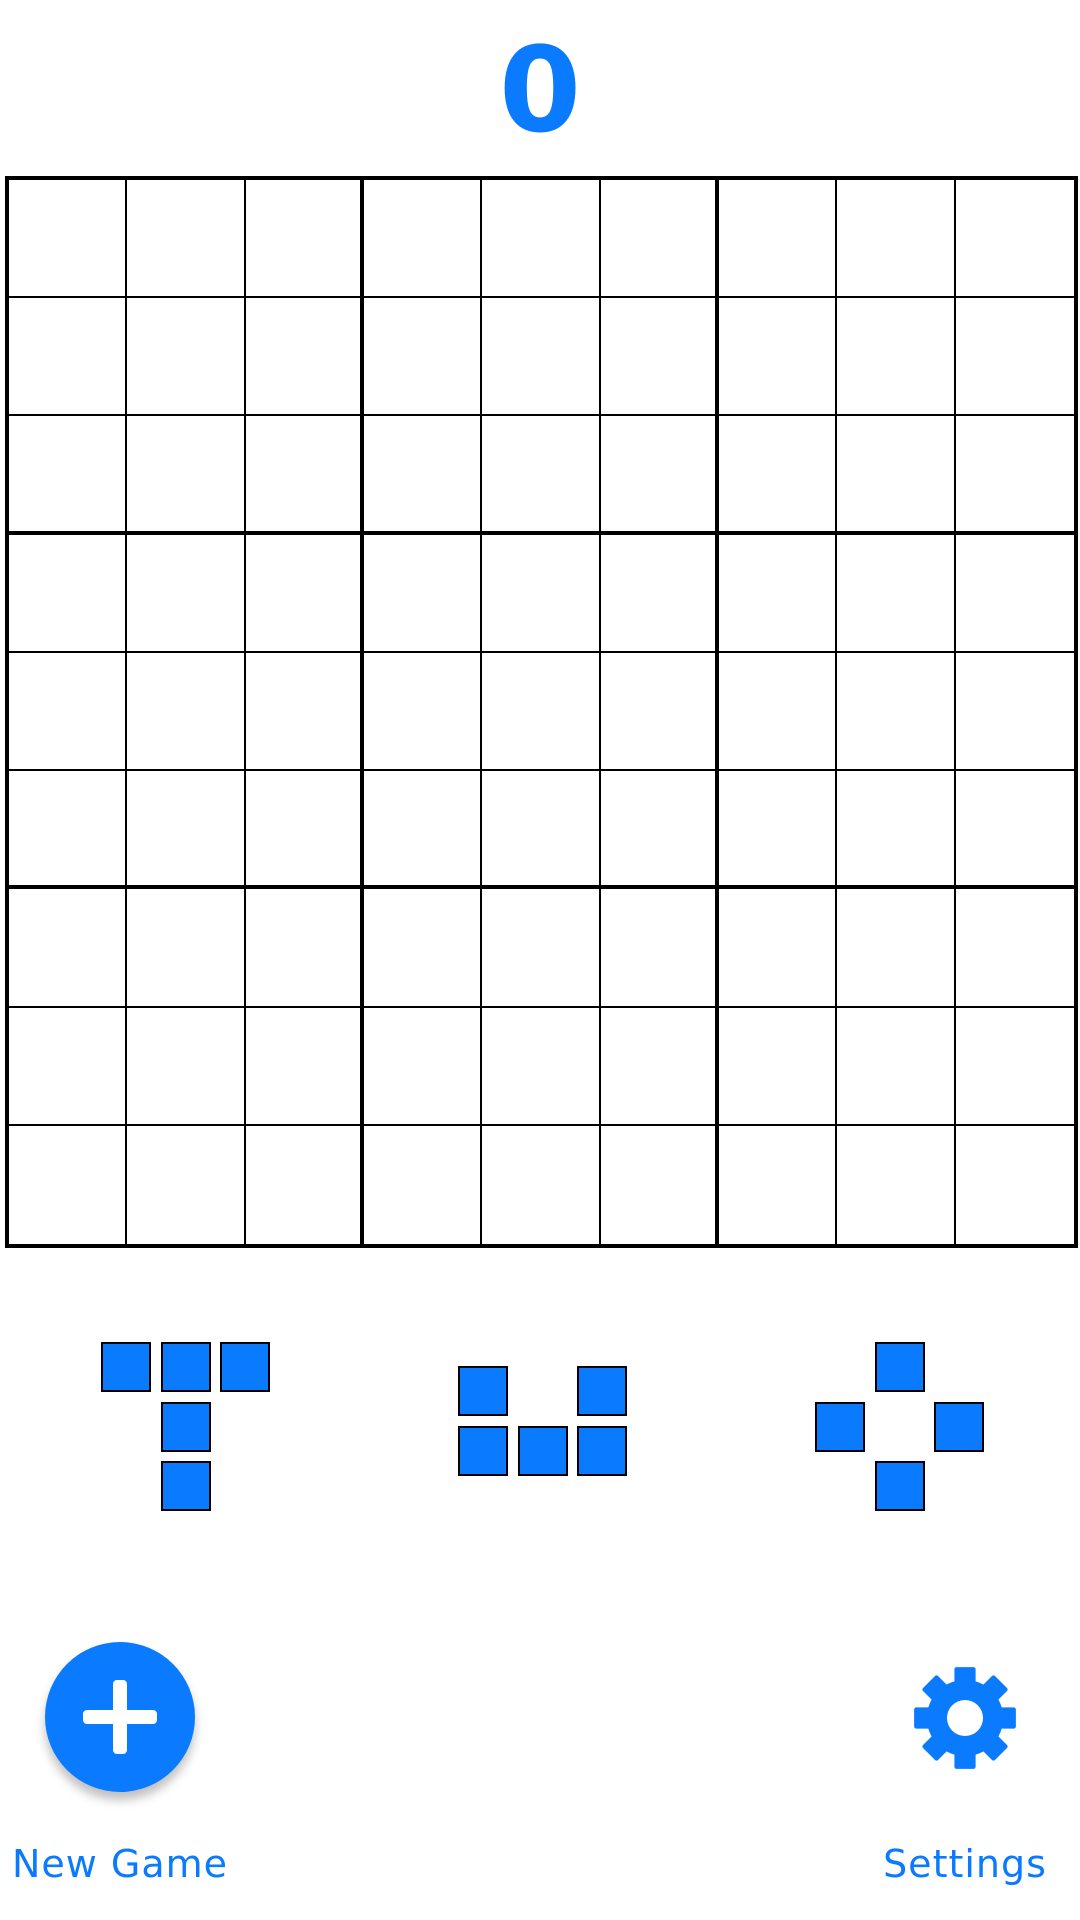 Image resolution: width=1080 pixels, height=1920 pixels. Describe the element at coordinates (965, 1864) in the screenshot. I see `settings-label: Settings` at that location.